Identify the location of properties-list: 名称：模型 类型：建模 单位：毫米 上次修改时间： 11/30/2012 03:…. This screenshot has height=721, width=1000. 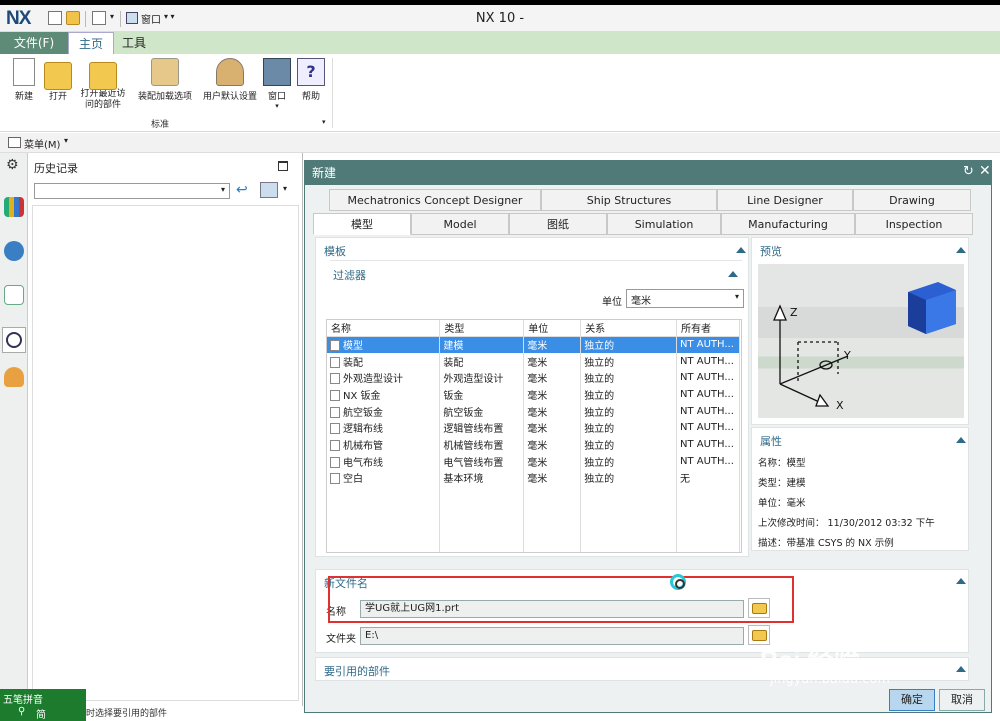
(846, 504).